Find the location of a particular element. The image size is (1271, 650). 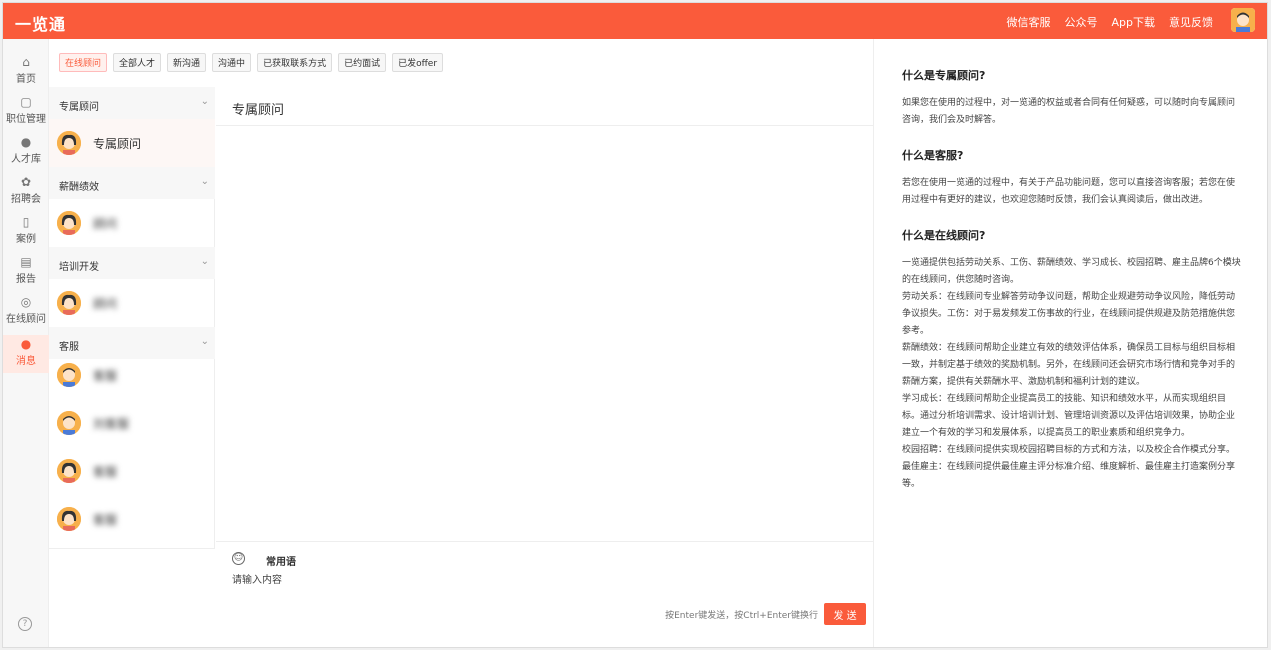

tag-online-advisor: 在线顾问 is located at coordinates (83, 62).